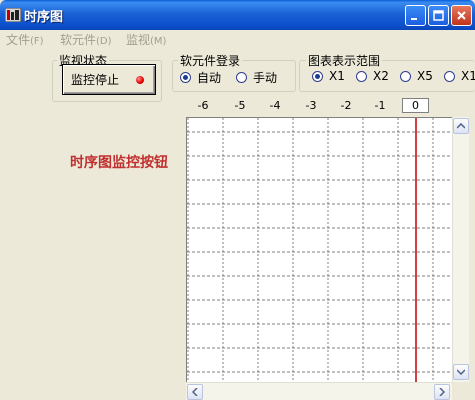 This screenshot has height=400, width=475. I want to click on radio-range-x5: X5, so click(416, 76).